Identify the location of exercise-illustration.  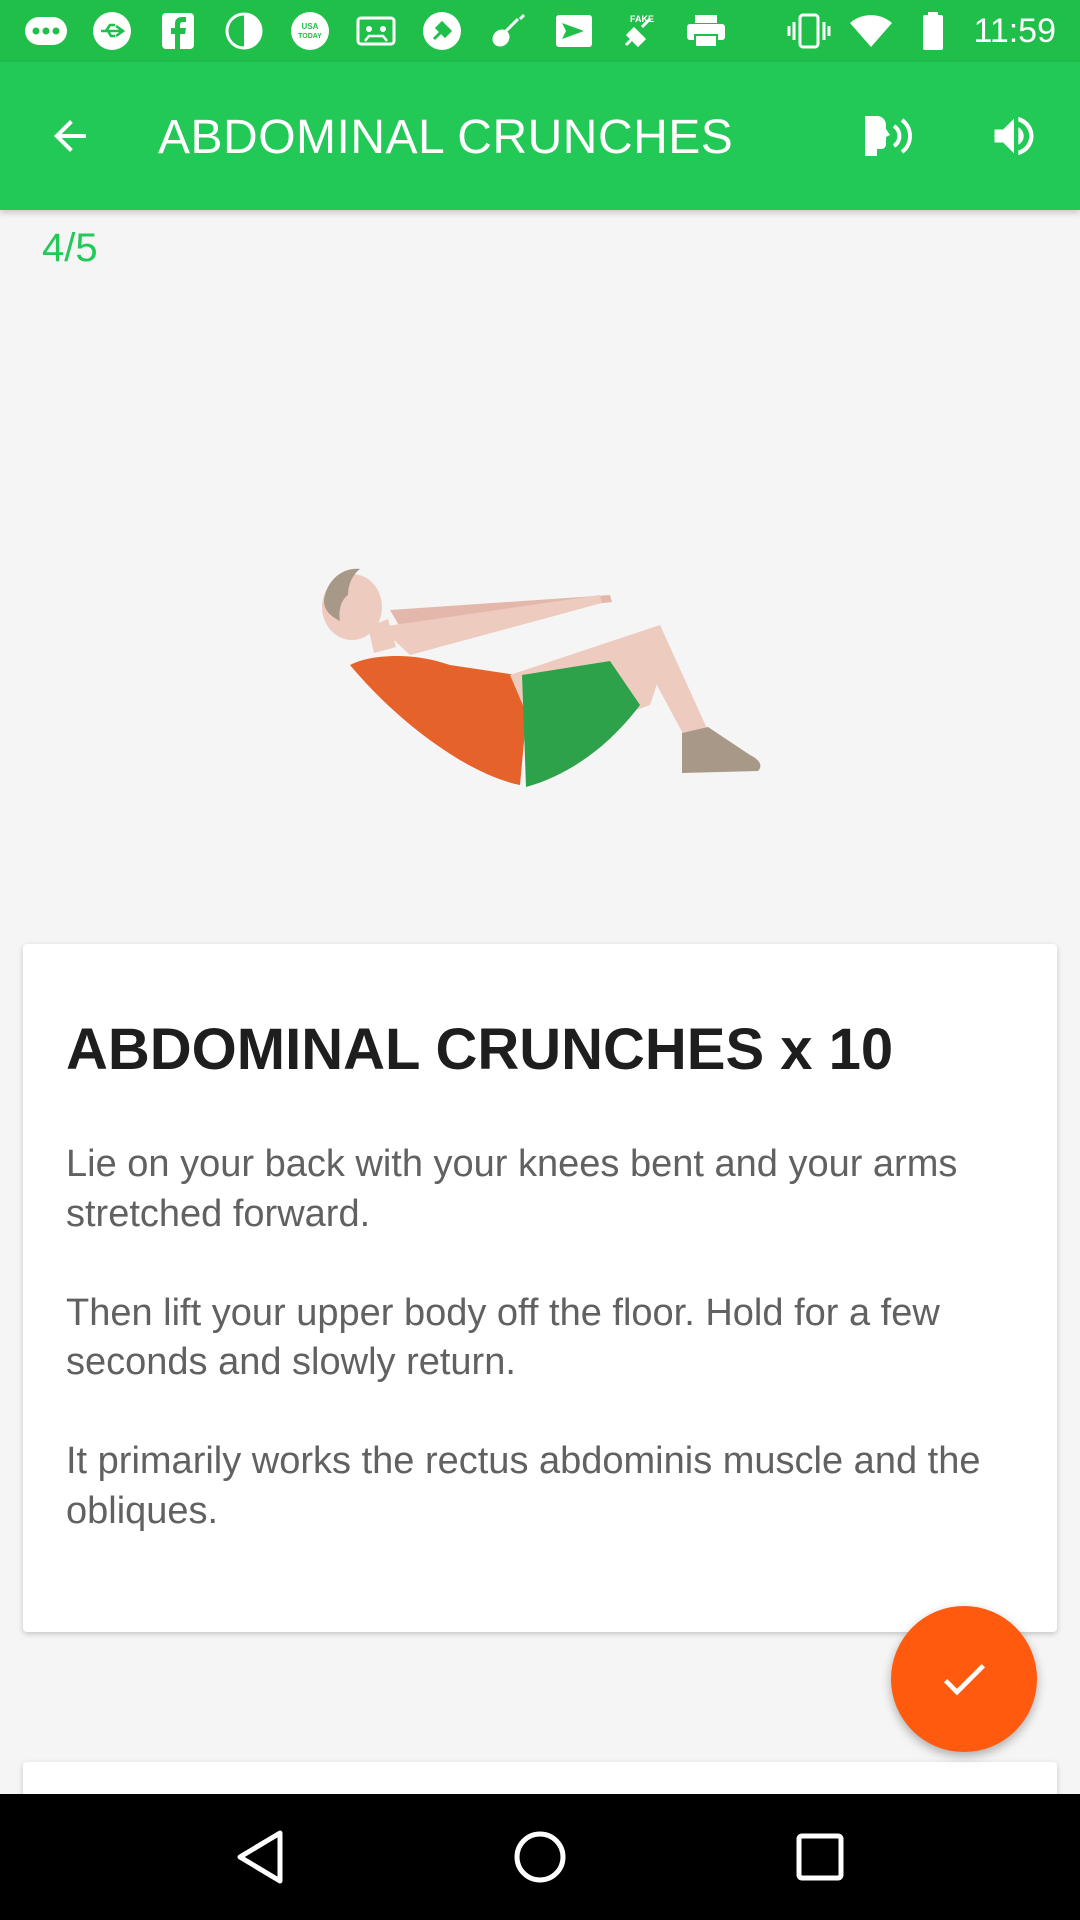
(560, 680).